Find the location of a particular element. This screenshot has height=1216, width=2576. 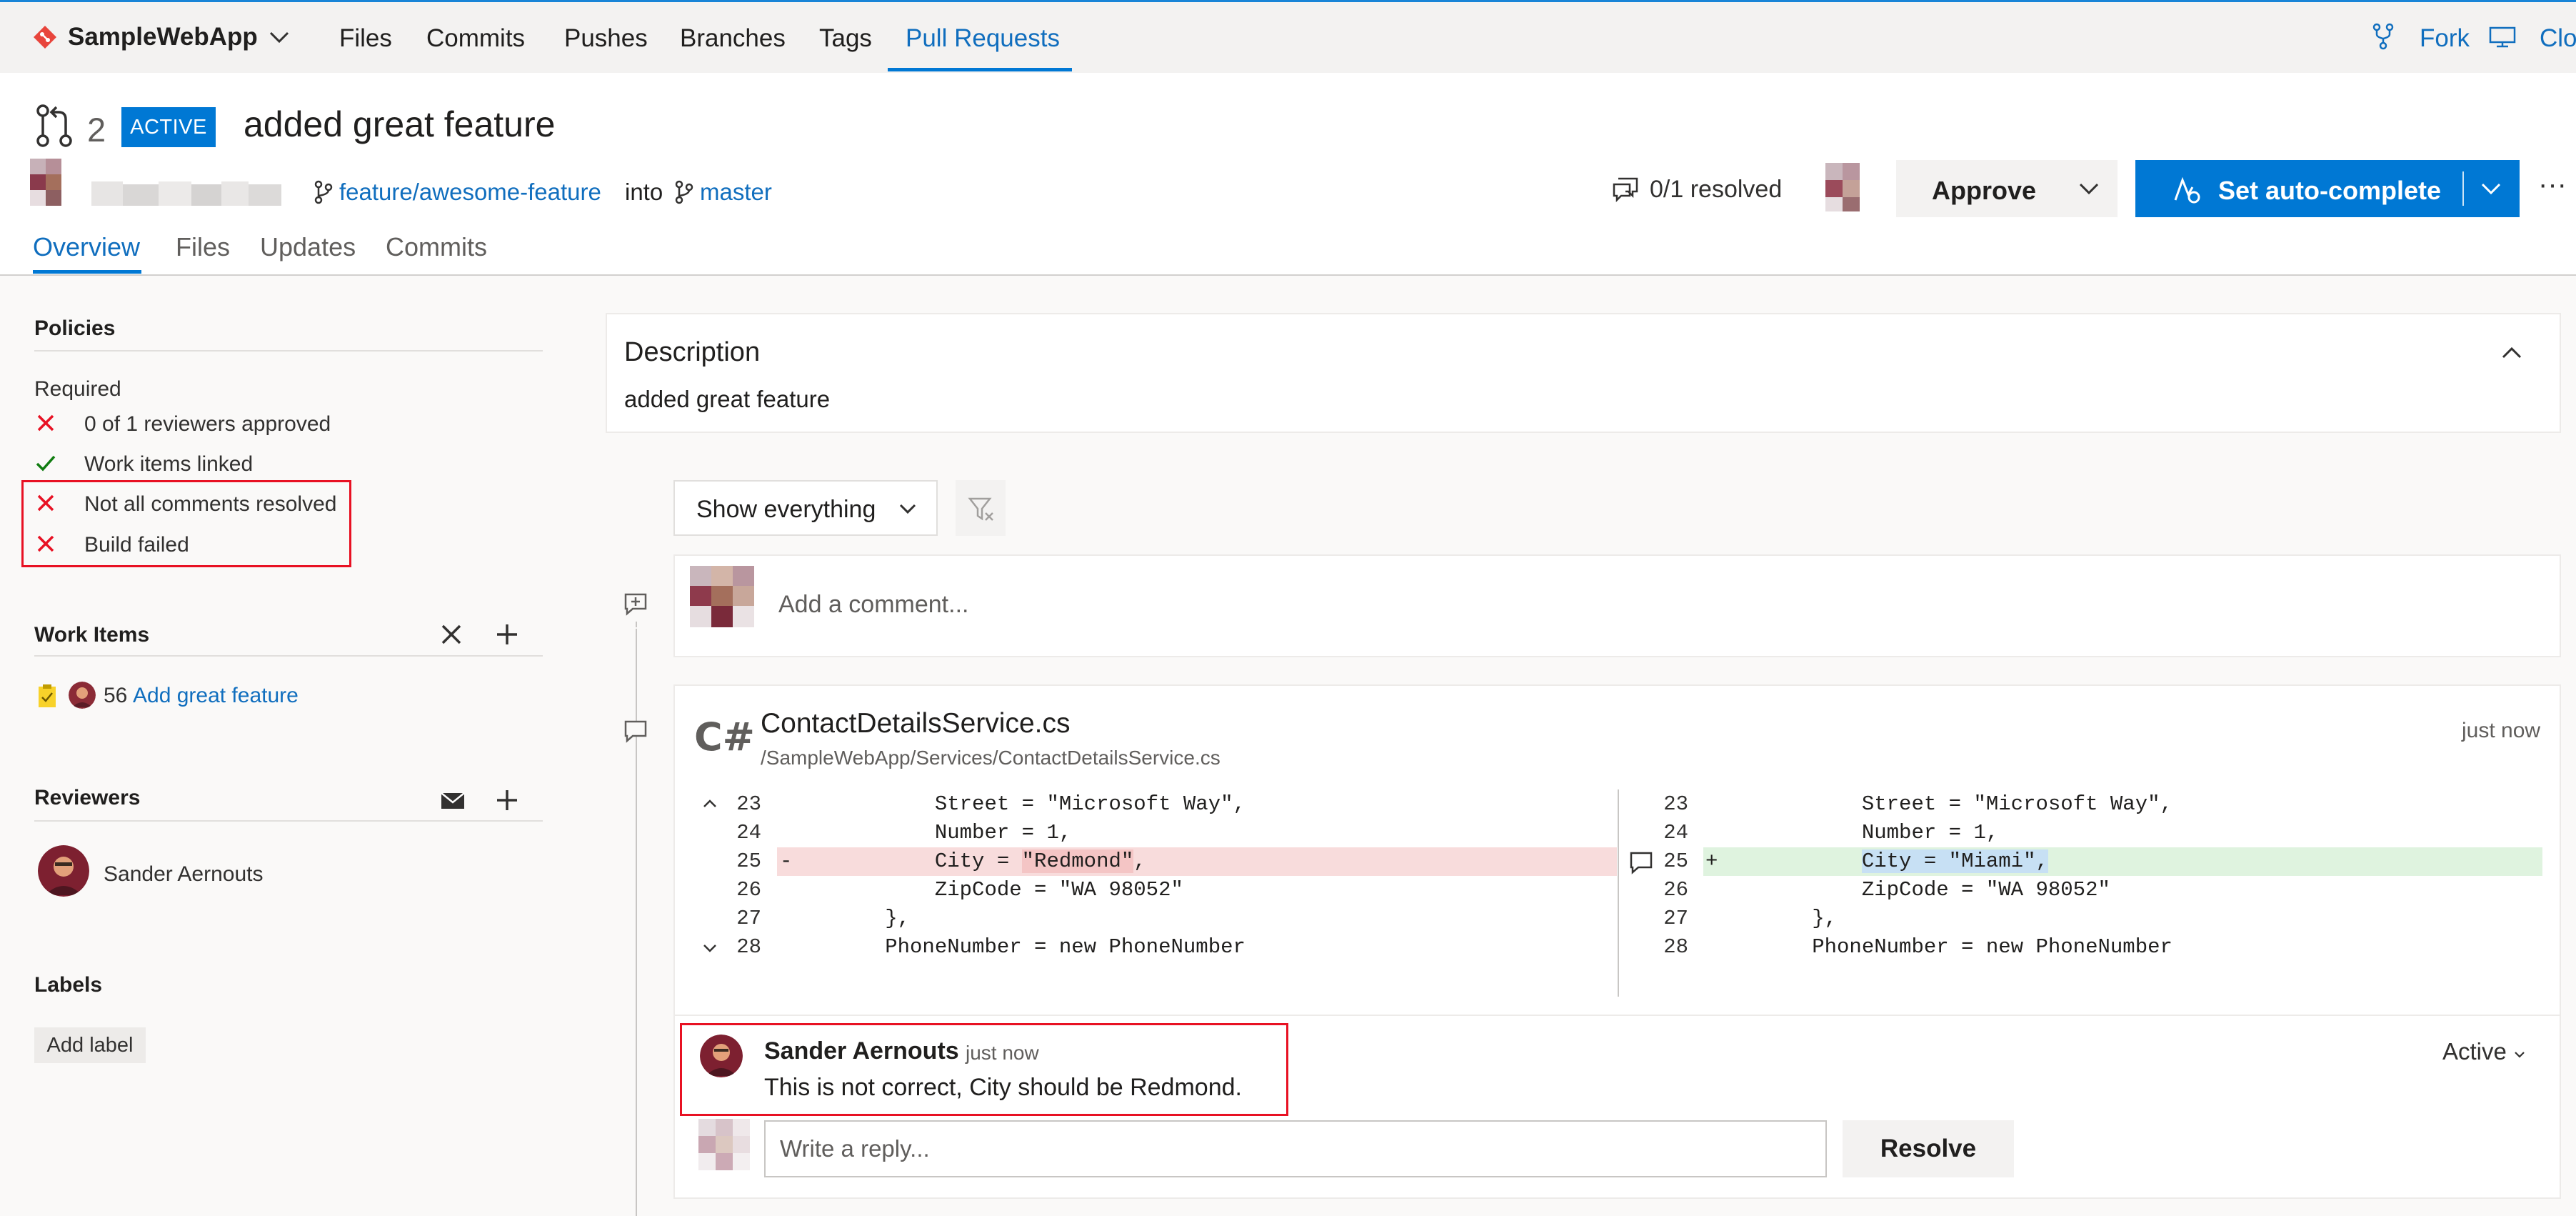

work-item-id: 56 is located at coordinates (116, 696).